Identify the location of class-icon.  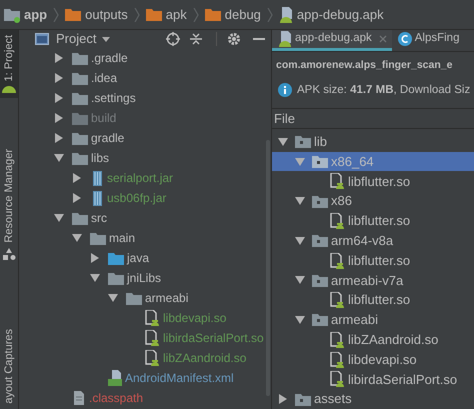
(405, 39).